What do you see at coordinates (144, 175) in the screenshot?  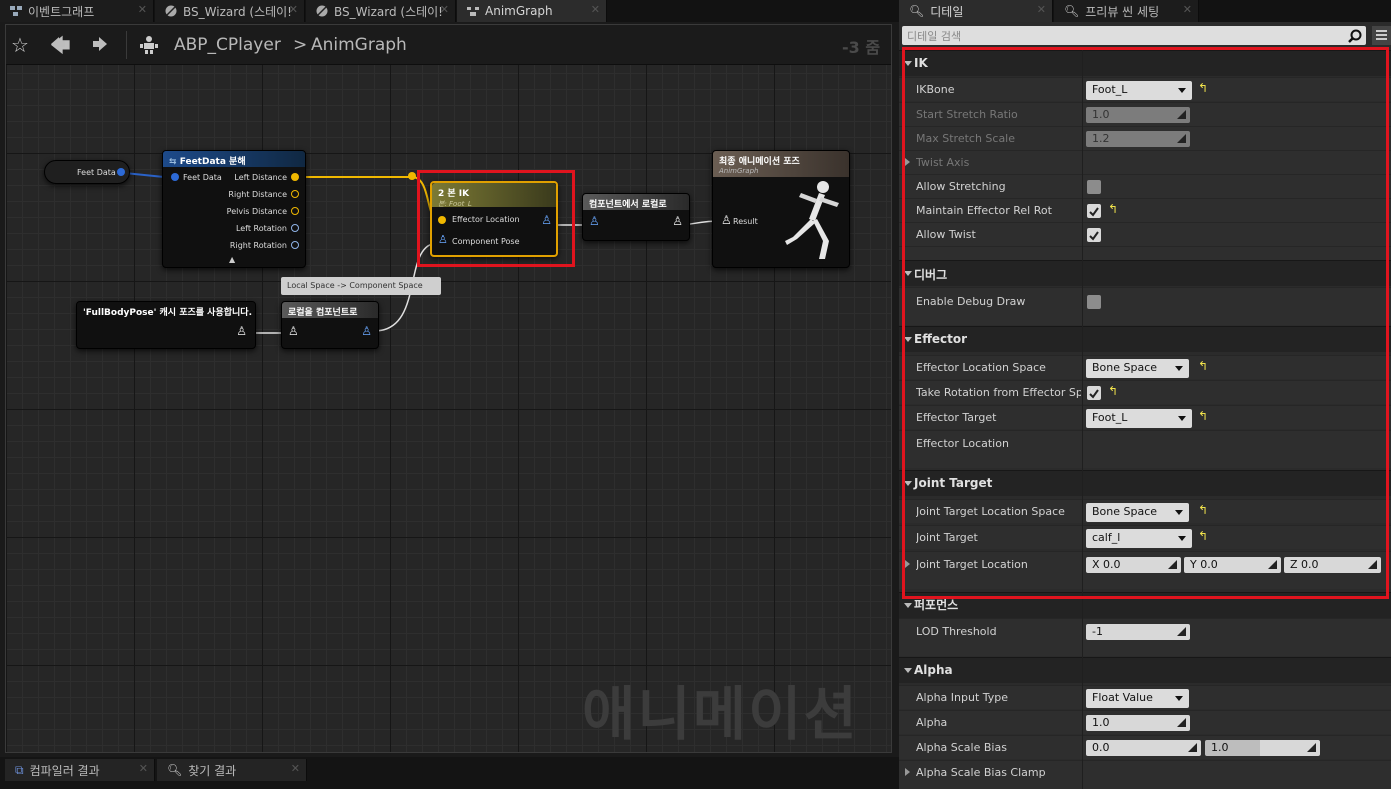 I see `wire-feetdata` at bounding box center [144, 175].